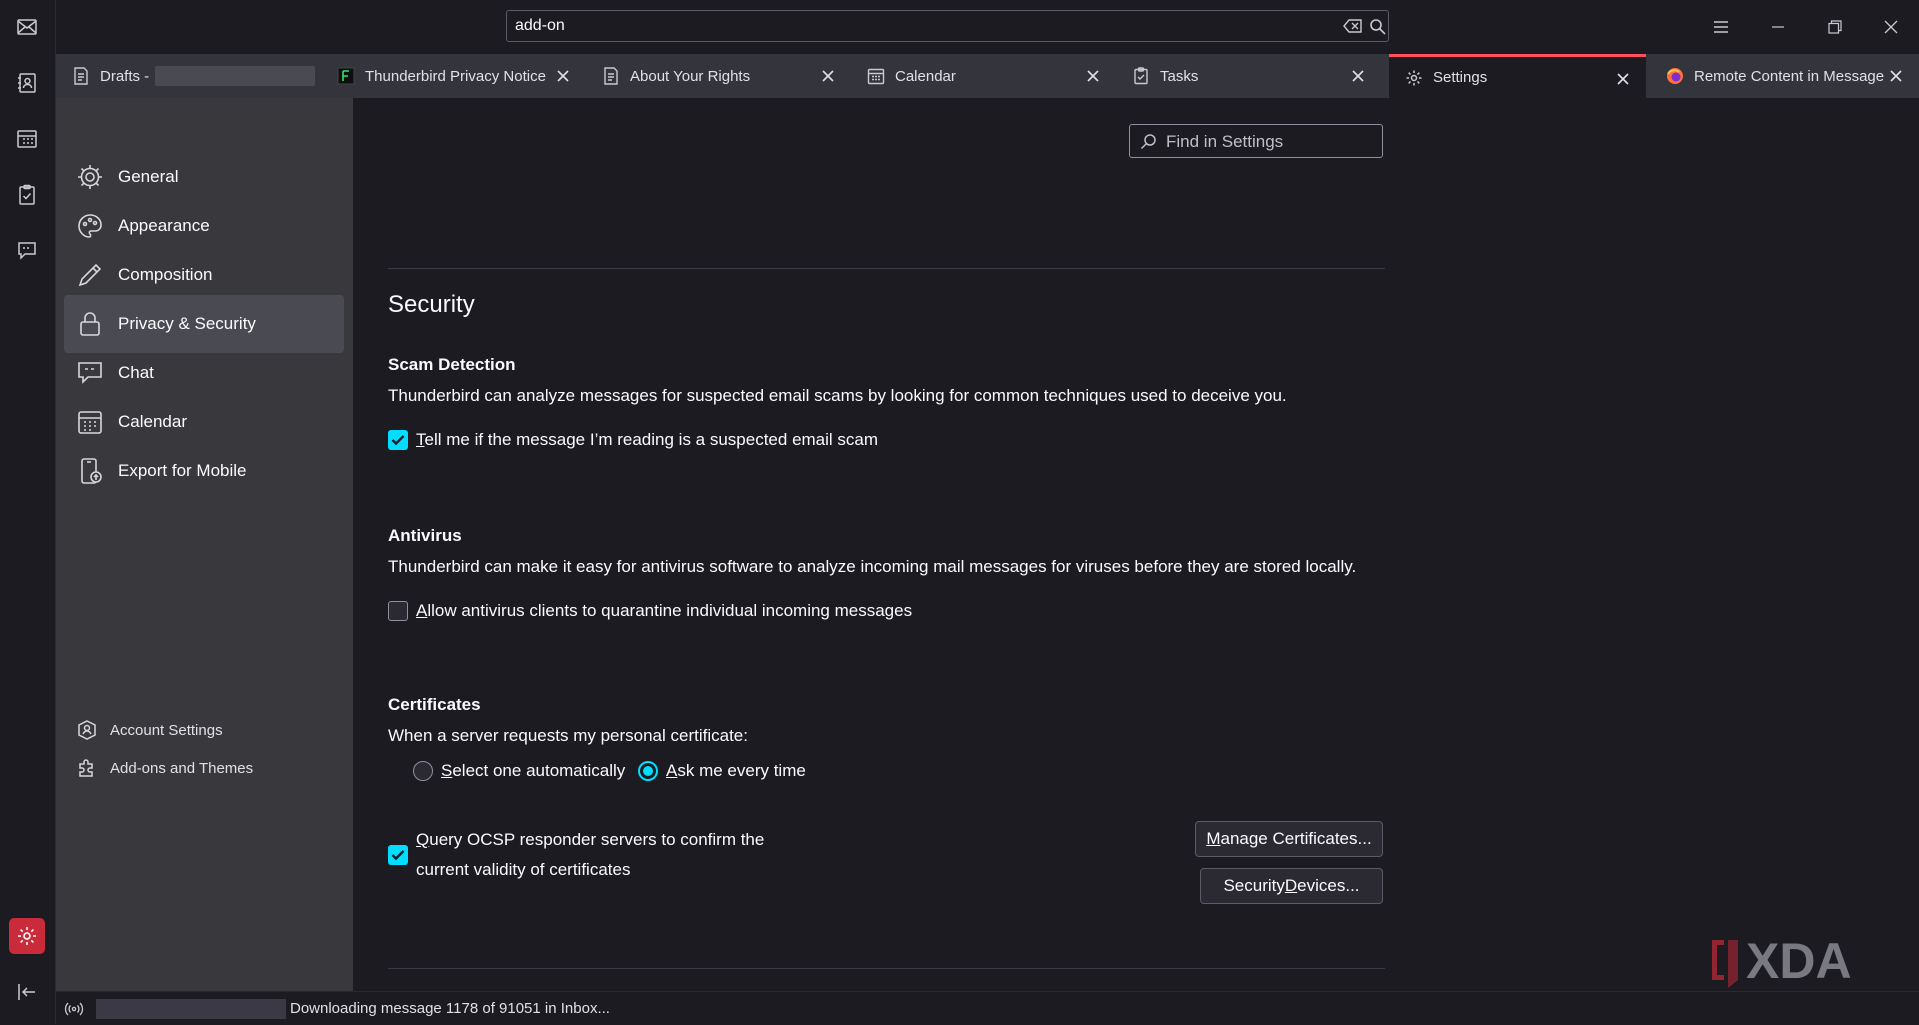 The image size is (1919, 1025). Describe the element at coordinates (398, 611) in the screenshot. I see `antivirus-checkbox` at that location.